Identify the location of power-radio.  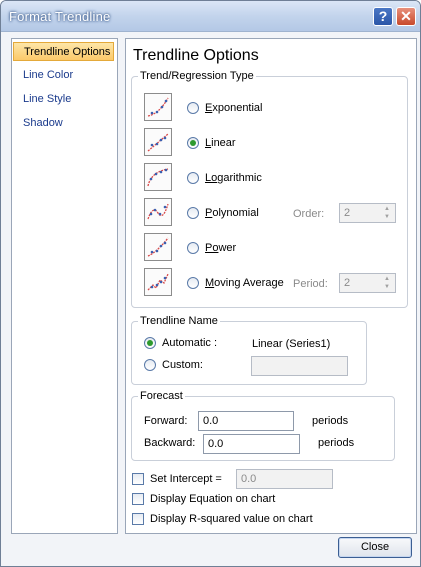
(193, 248).